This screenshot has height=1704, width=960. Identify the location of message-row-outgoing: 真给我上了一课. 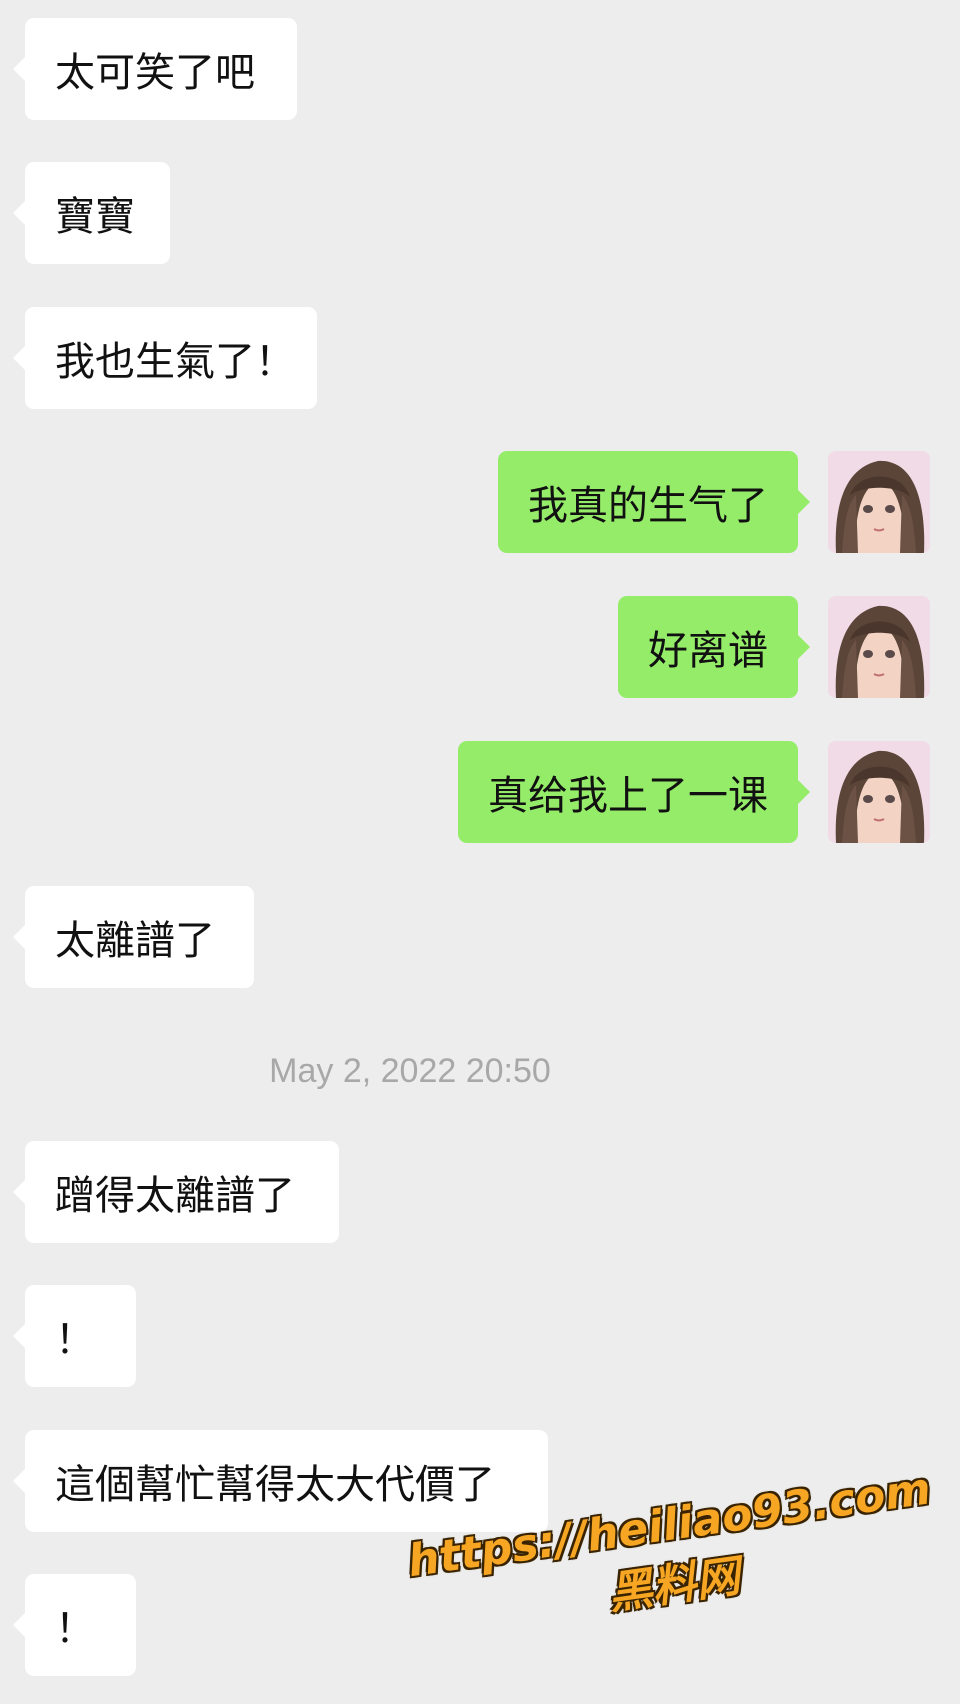
(480, 792).